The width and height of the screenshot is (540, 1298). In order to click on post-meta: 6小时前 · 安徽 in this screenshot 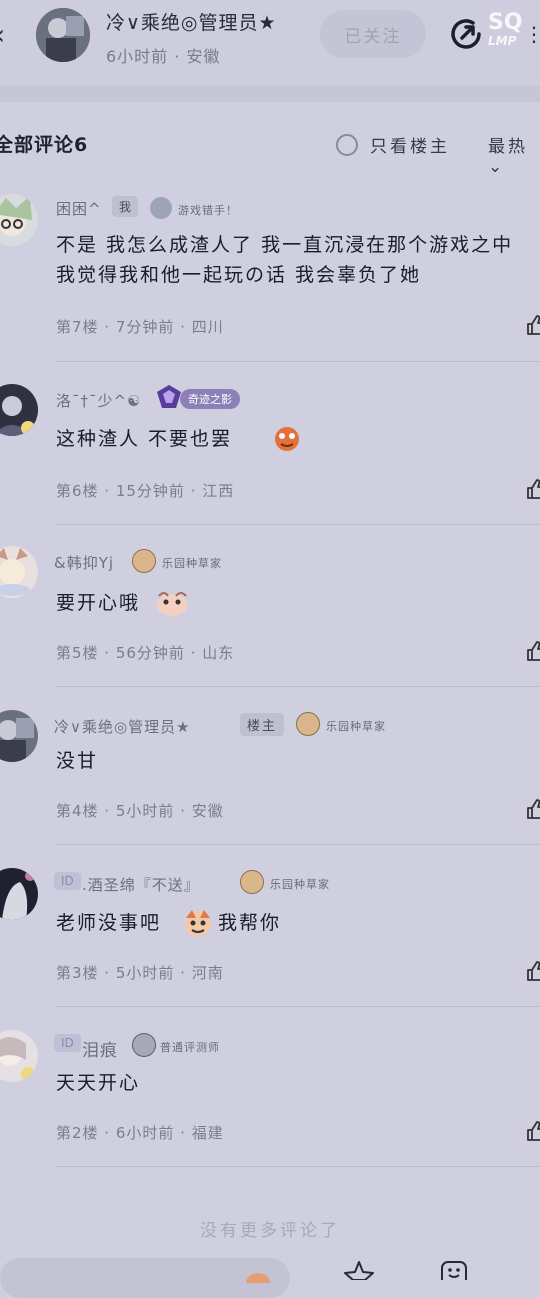, I will do `click(163, 56)`.